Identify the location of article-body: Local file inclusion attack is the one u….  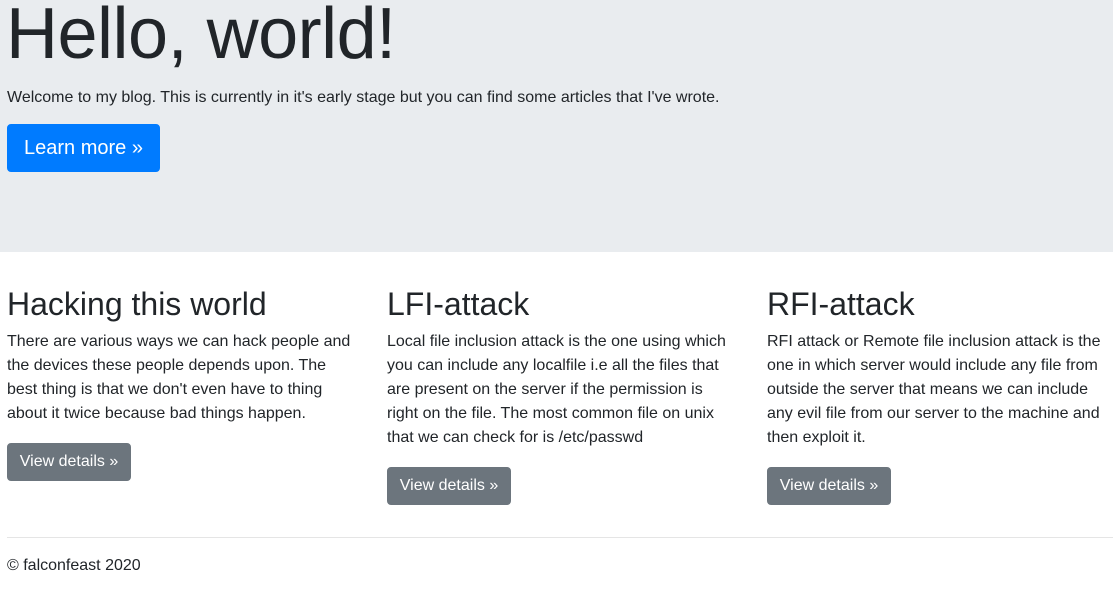
(556, 389).